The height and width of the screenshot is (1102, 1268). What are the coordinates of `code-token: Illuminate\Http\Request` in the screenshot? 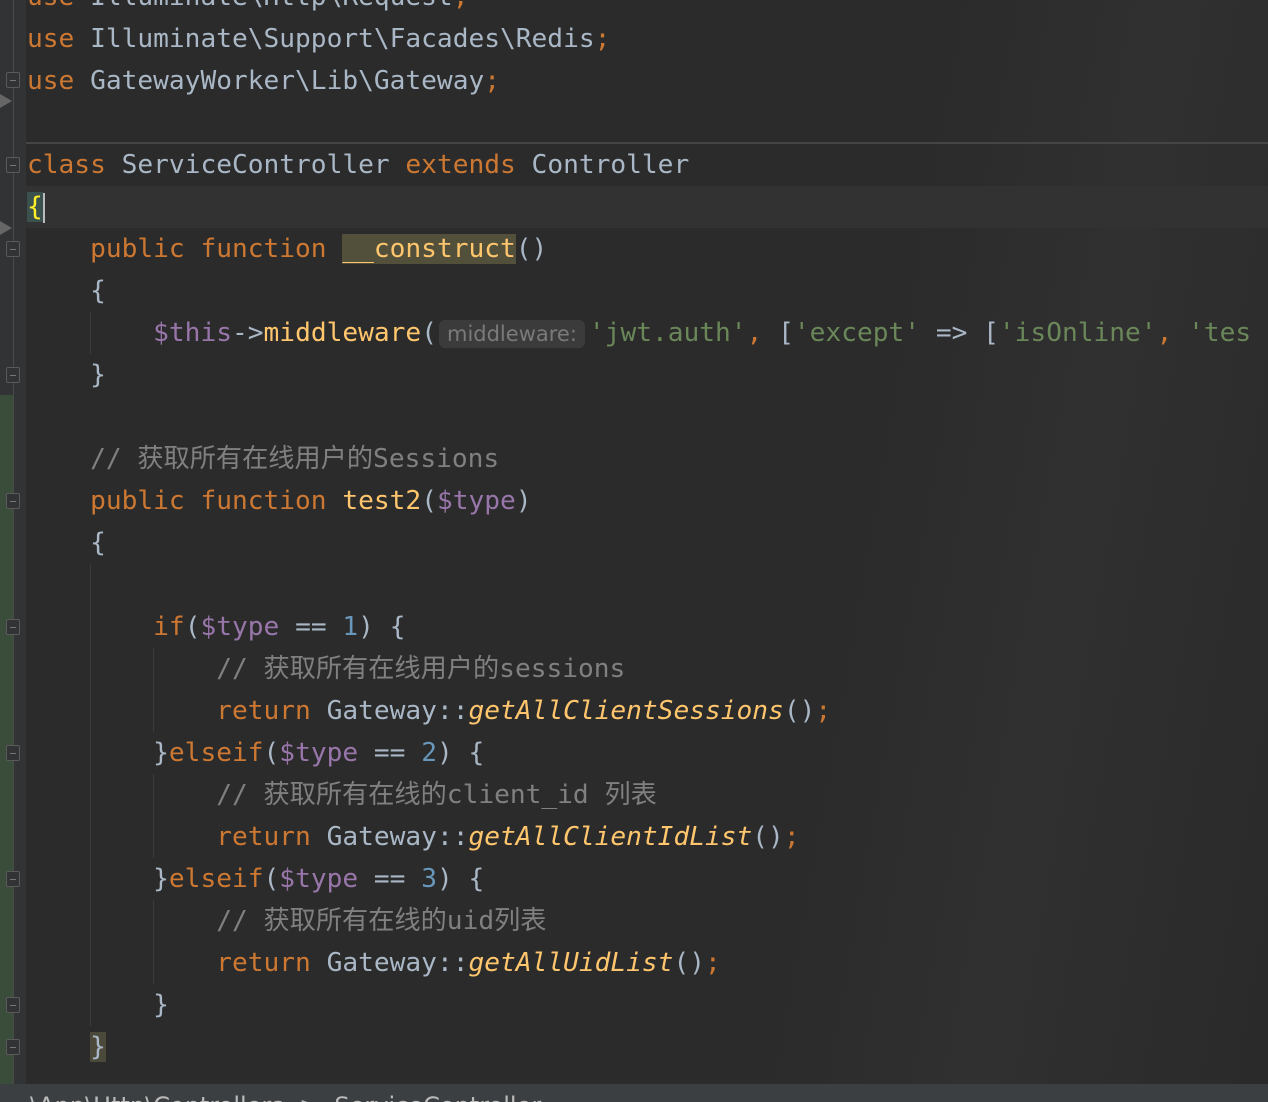 It's located at (271, 6).